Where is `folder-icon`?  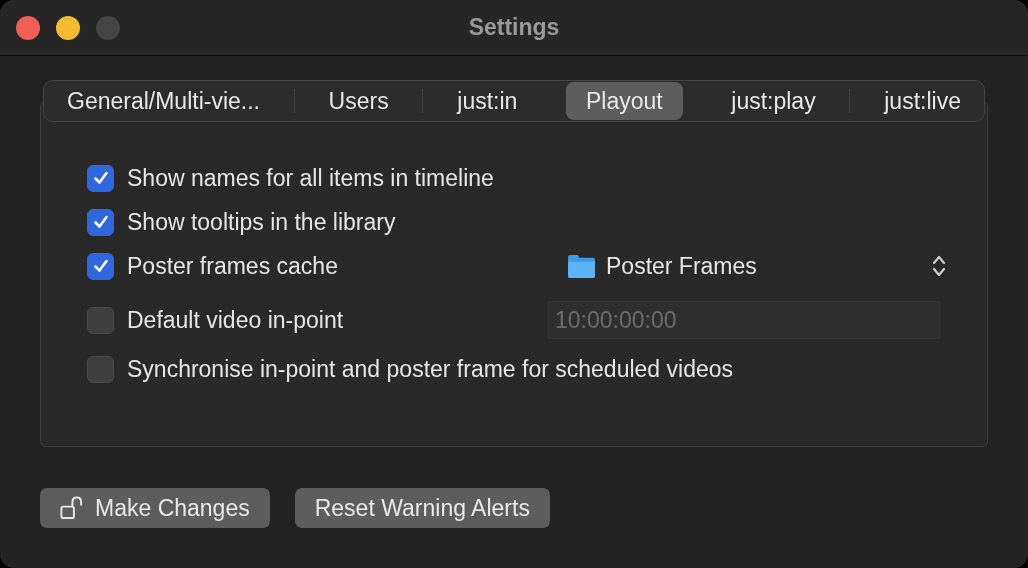
folder-icon is located at coordinates (581, 266).